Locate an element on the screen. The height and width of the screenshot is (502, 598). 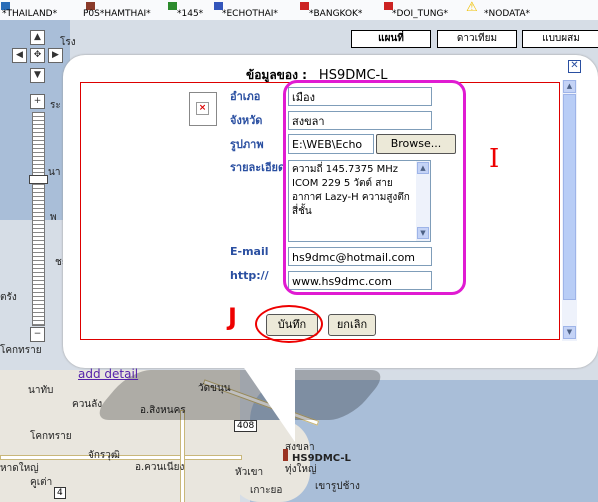
legend-item: P0S*HAMTHAI* is located at coordinates (117, 14).